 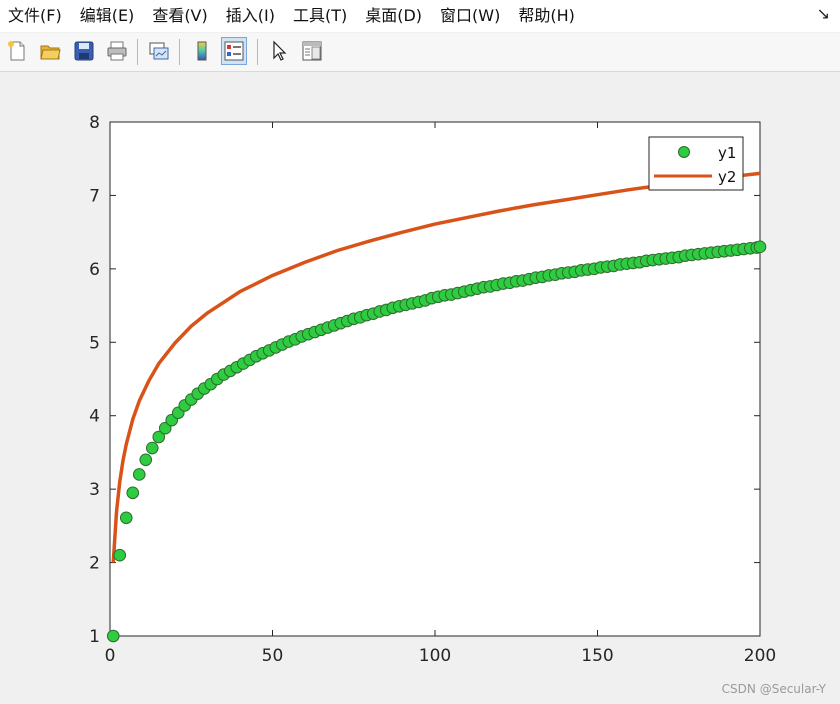 What do you see at coordinates (823, 13) in the screenshot?
I see `dock-arrow-icon: ↘` at bounding box center [823, 13].